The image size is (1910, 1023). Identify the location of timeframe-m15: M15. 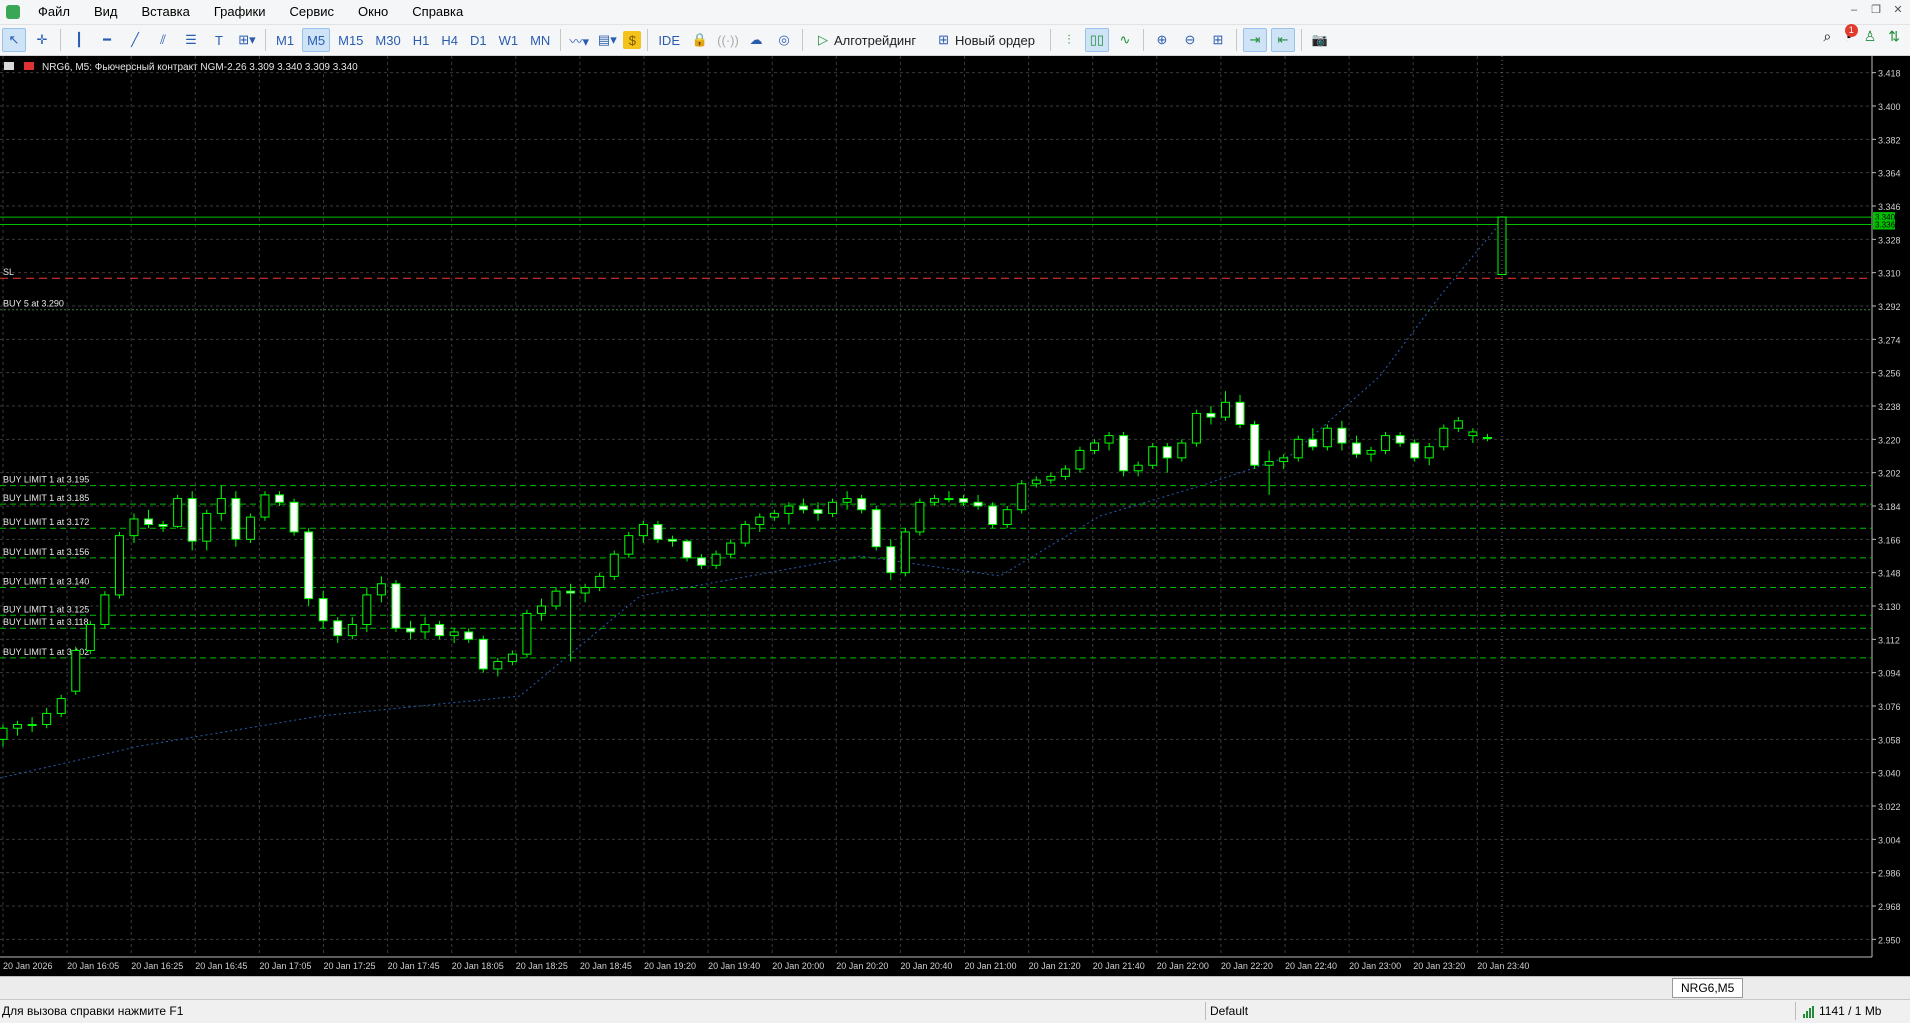
(350, 40).